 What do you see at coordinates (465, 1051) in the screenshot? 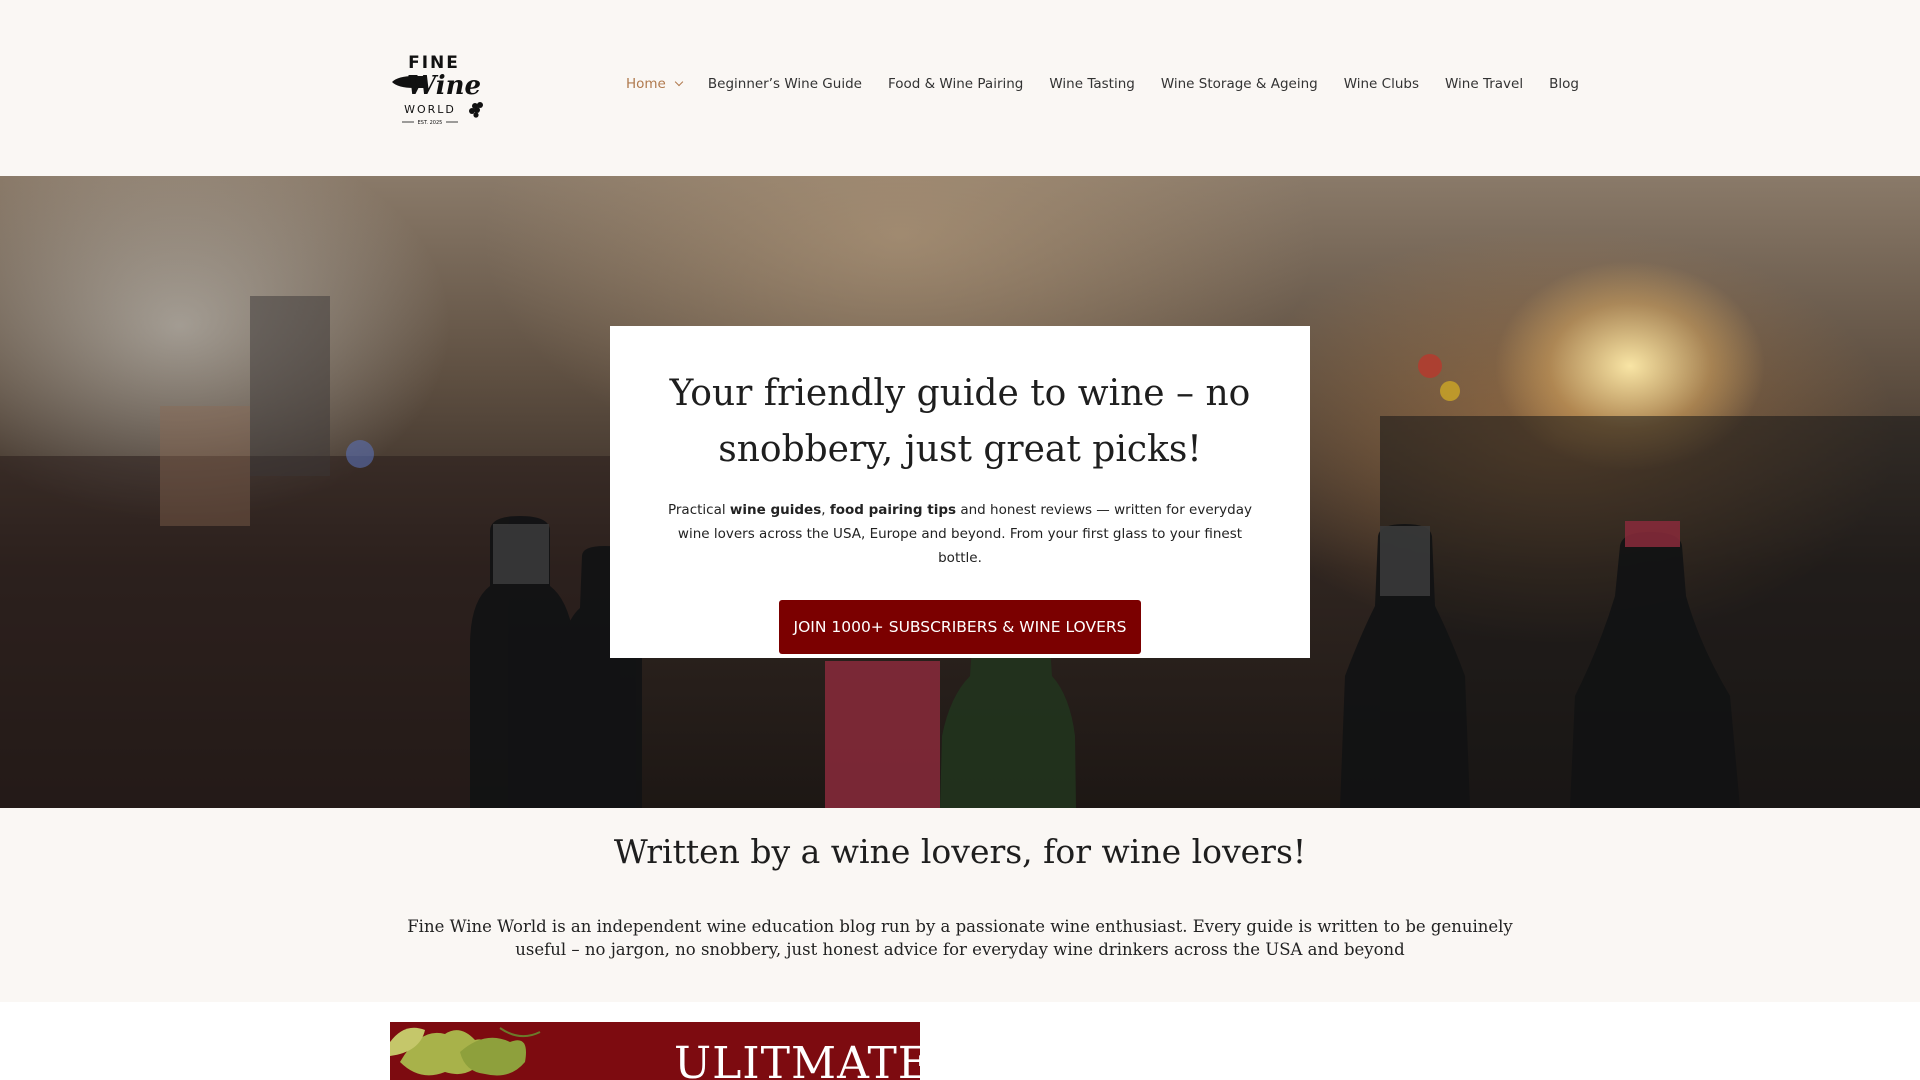
I see `grape-leaves-icon` at bounding box center [465, 1051].